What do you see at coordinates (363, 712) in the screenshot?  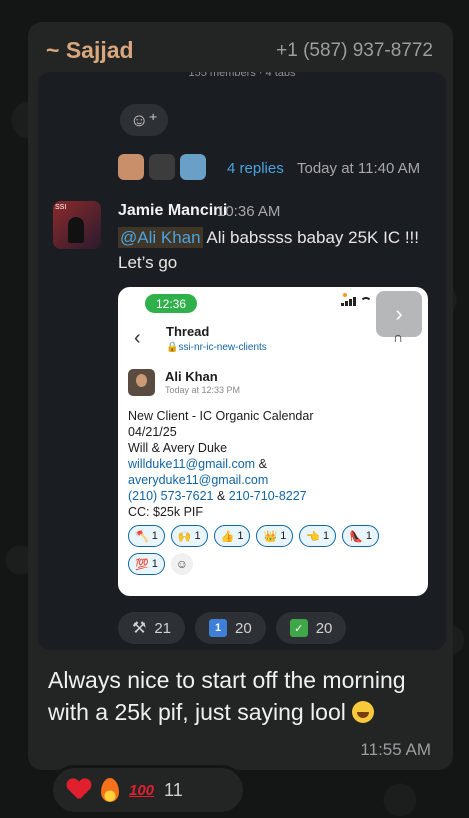 I see `laughing-emoji-icon` at bounding box center [363, 712].